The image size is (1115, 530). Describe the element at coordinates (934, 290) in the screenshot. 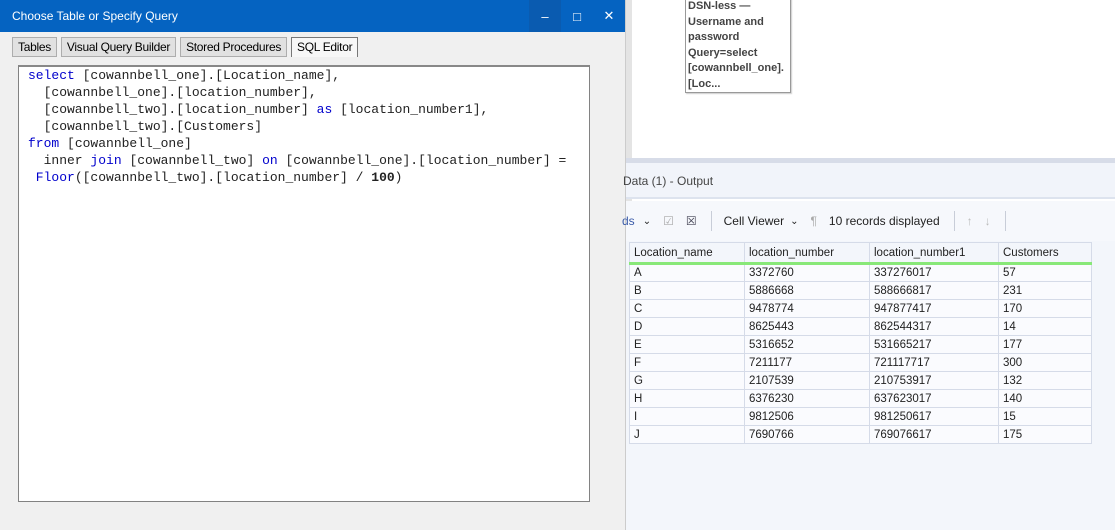

I see `table-cell: 588666817` at that location.